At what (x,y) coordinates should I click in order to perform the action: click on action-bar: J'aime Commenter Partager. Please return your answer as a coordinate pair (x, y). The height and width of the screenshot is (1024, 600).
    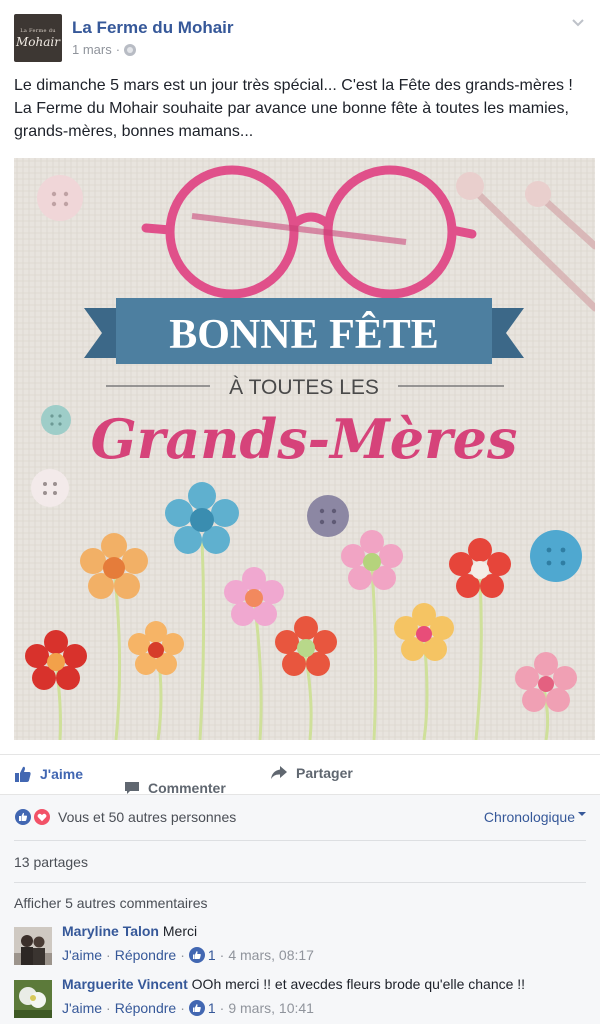
    Looking at the image, I should click on (300, 775).